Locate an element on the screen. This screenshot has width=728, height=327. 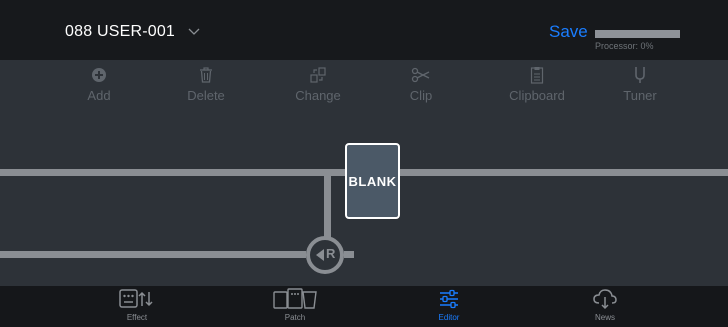
signal-line-branch is located at coordinates (327, 205).